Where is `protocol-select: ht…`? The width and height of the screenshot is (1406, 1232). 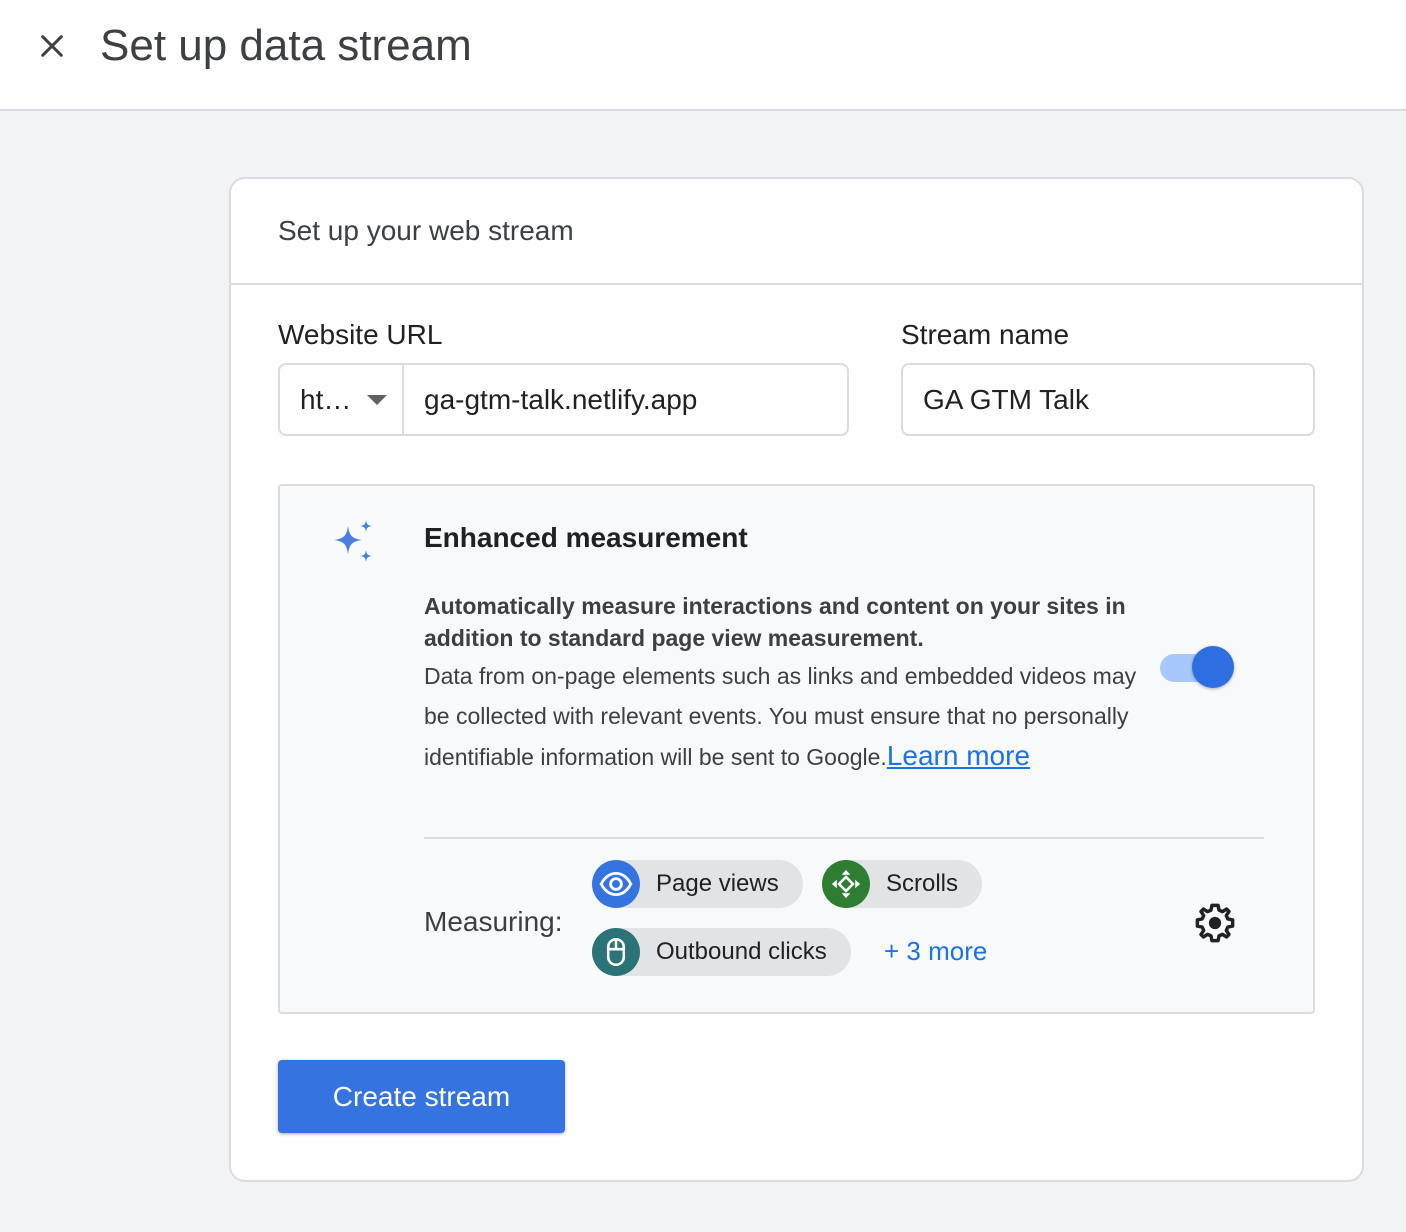 protocol-select: ht… is located at coordinates (342, 399).